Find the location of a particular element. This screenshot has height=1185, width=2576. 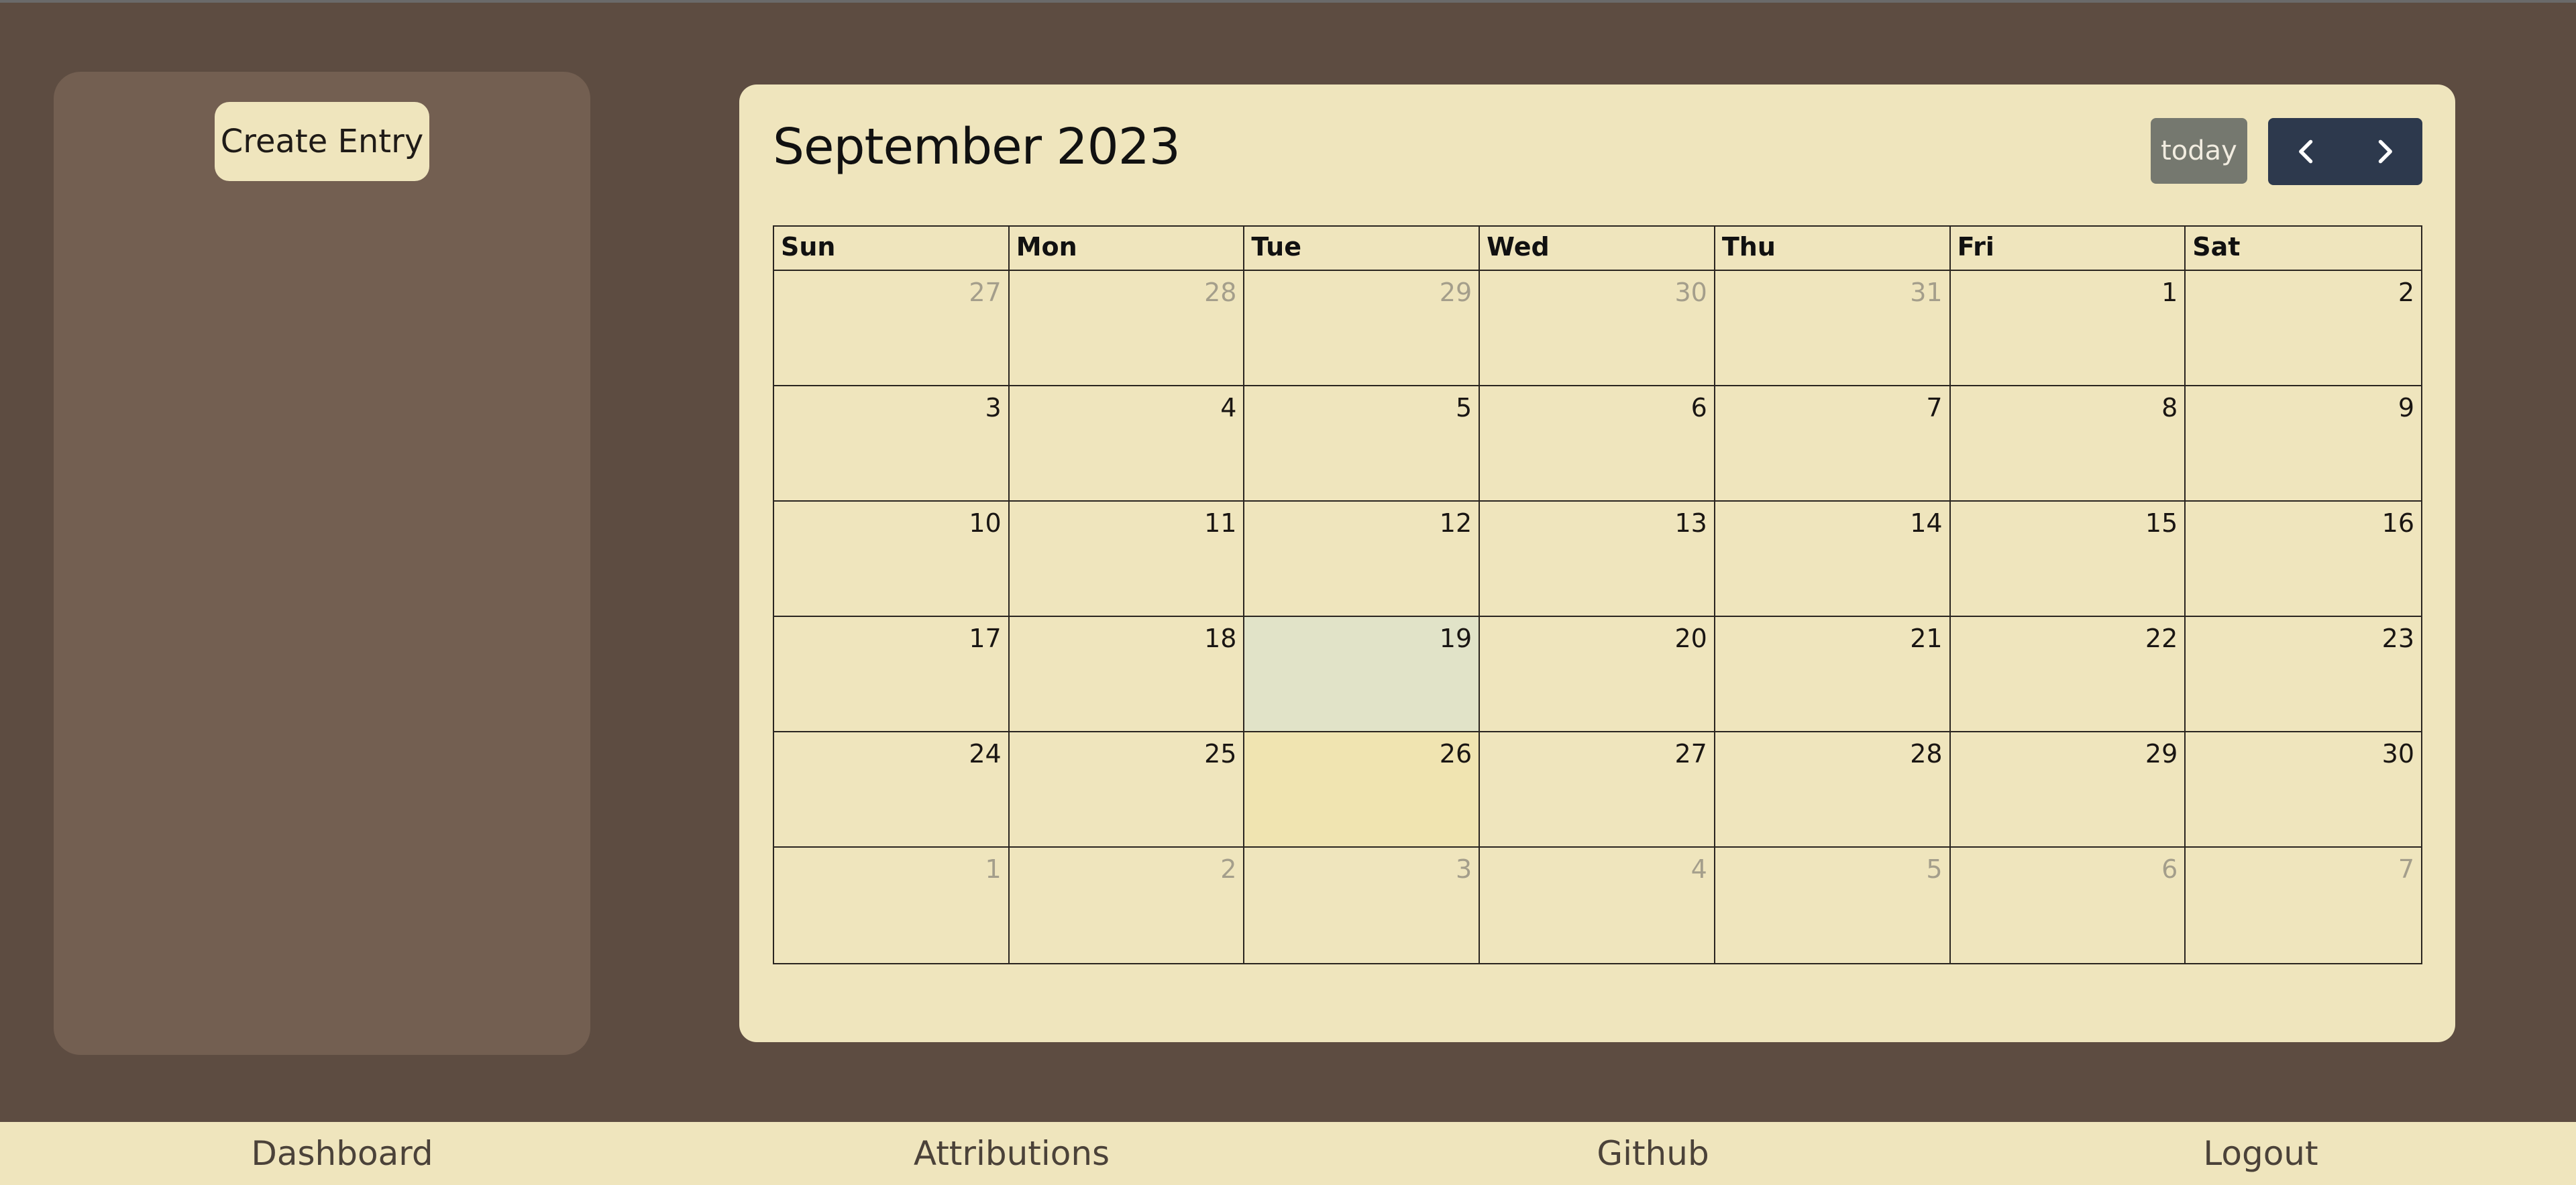

day-cell: 16 is located at coordinates (2303, 559).